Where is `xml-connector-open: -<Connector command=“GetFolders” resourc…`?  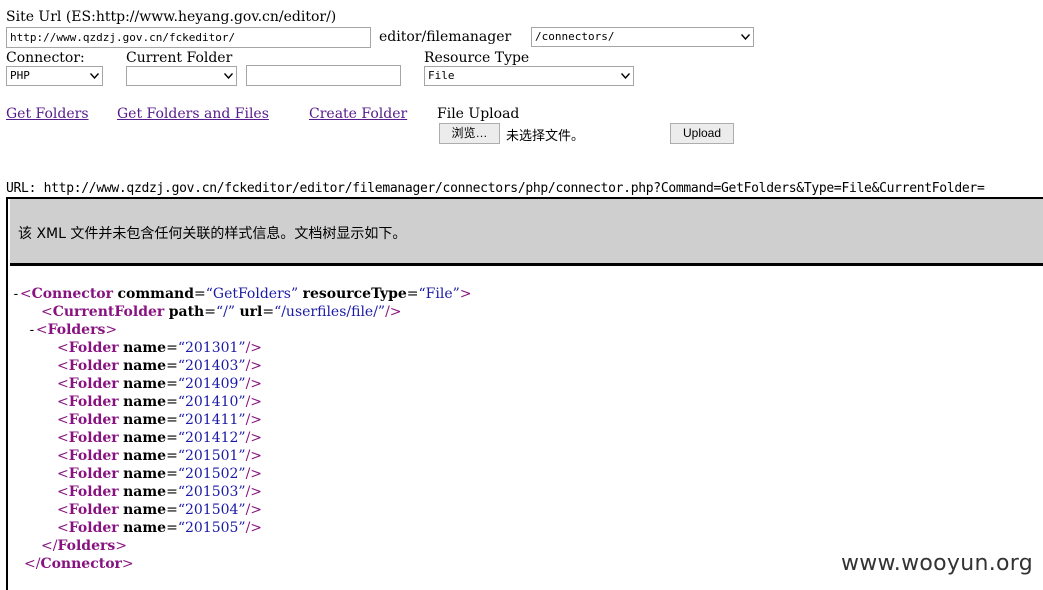 xml-connector-open: -<Connector command=“GetFolders” resourc… is located at coordinates (242, 294).